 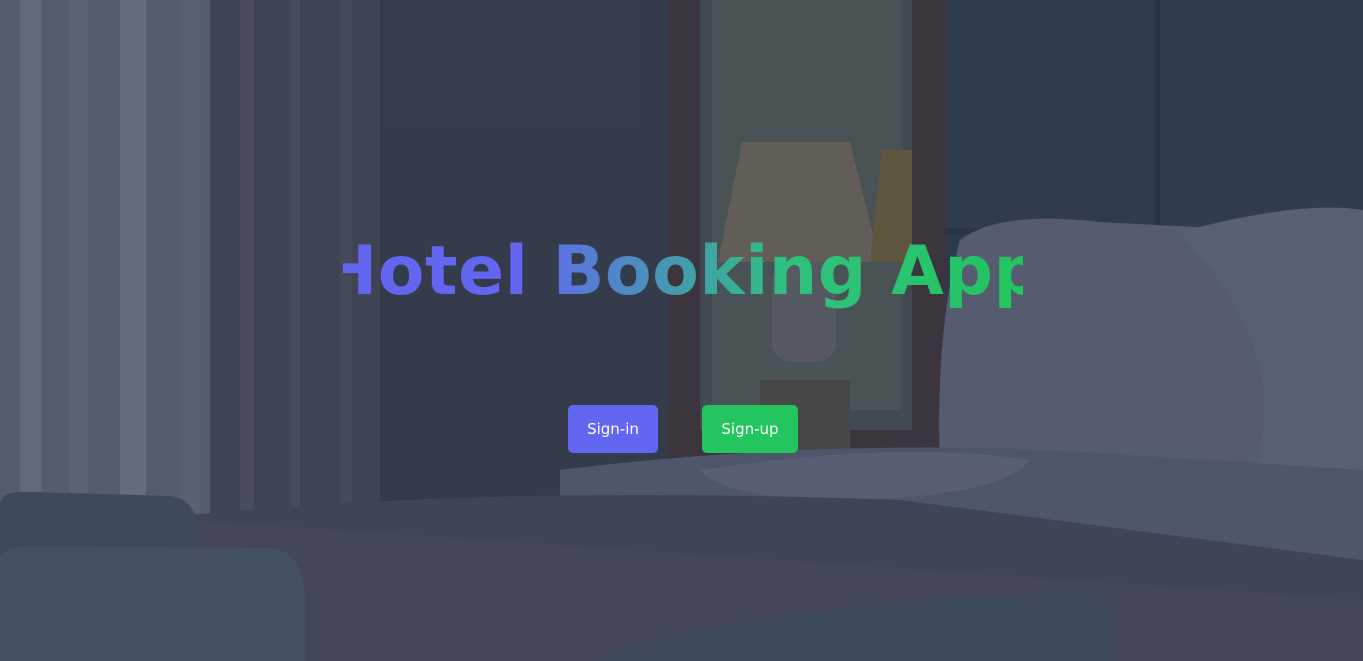 I want to click on sign-in-button: Sign-in, so click(x=613, y=429).